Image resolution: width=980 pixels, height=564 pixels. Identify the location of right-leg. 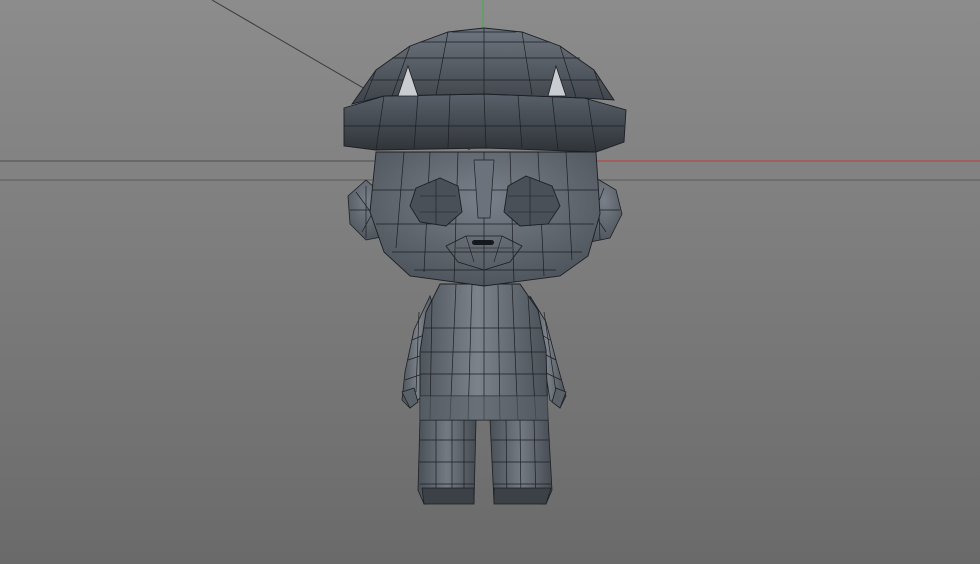
(521, 461).